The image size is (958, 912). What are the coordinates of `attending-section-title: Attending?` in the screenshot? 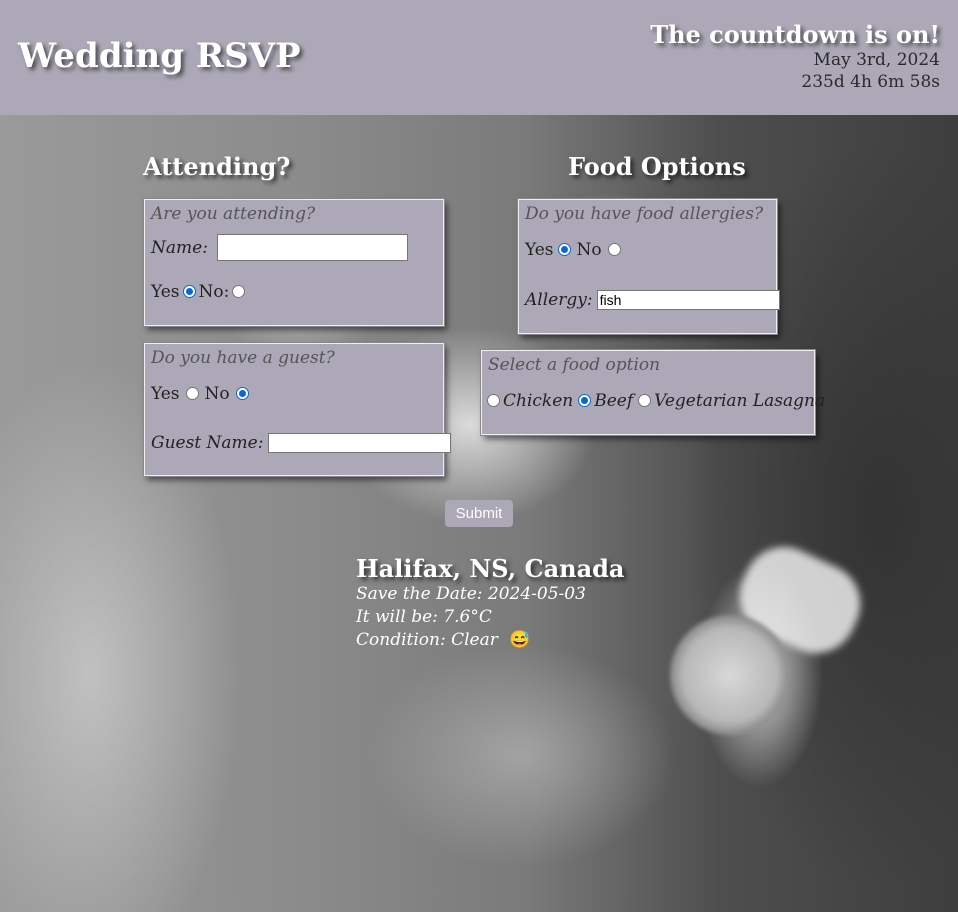 It's located at (217, 166).